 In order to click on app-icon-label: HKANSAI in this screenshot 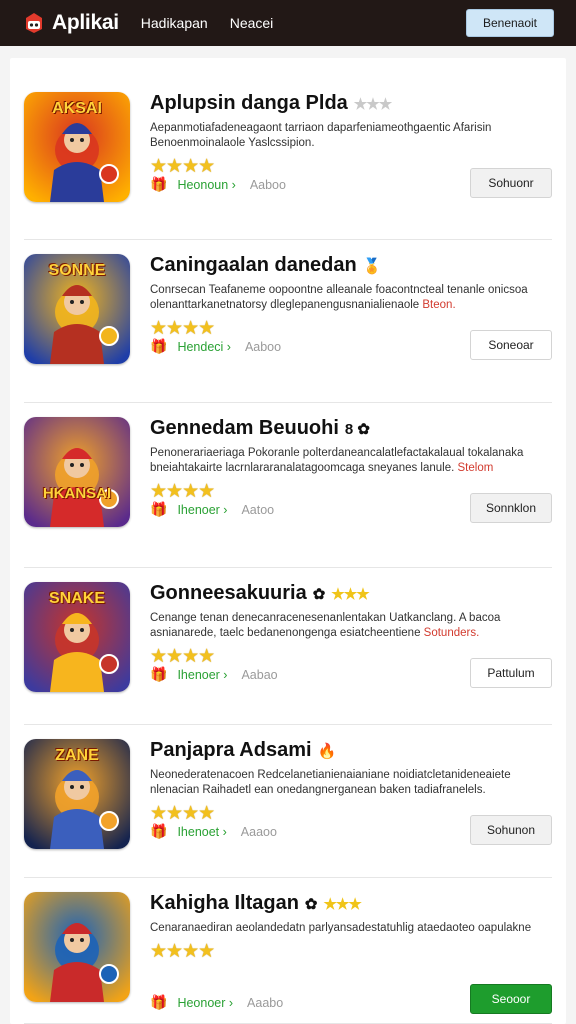, I will do `click(77, 493)`.